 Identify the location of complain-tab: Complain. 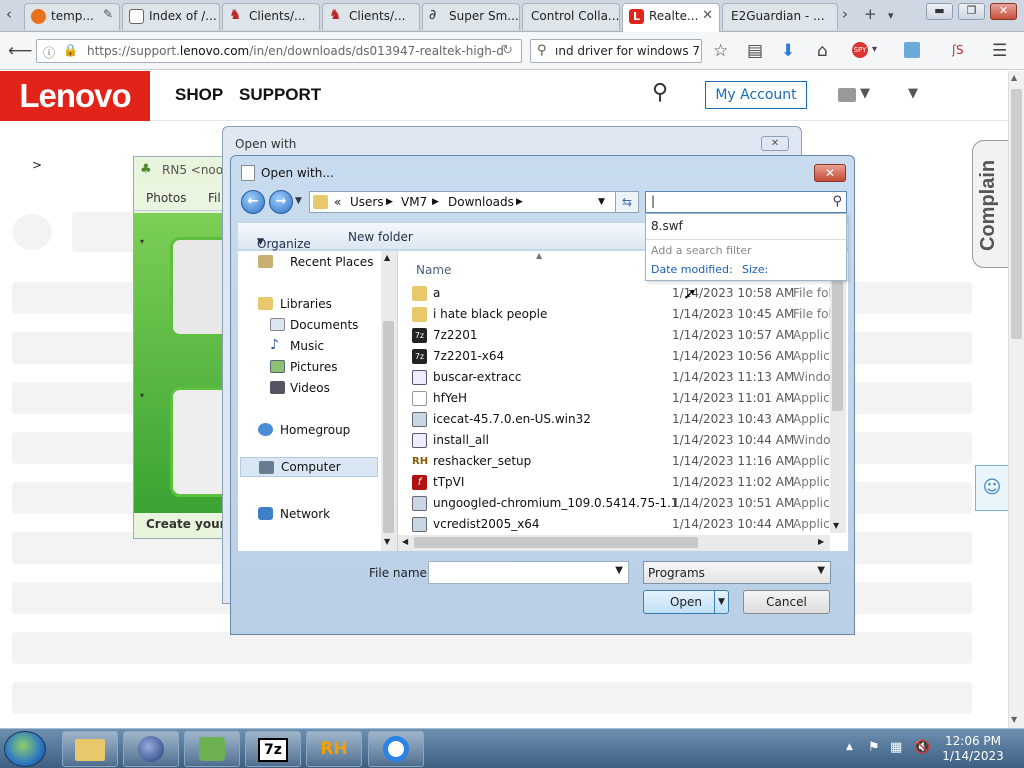
(990, 204).